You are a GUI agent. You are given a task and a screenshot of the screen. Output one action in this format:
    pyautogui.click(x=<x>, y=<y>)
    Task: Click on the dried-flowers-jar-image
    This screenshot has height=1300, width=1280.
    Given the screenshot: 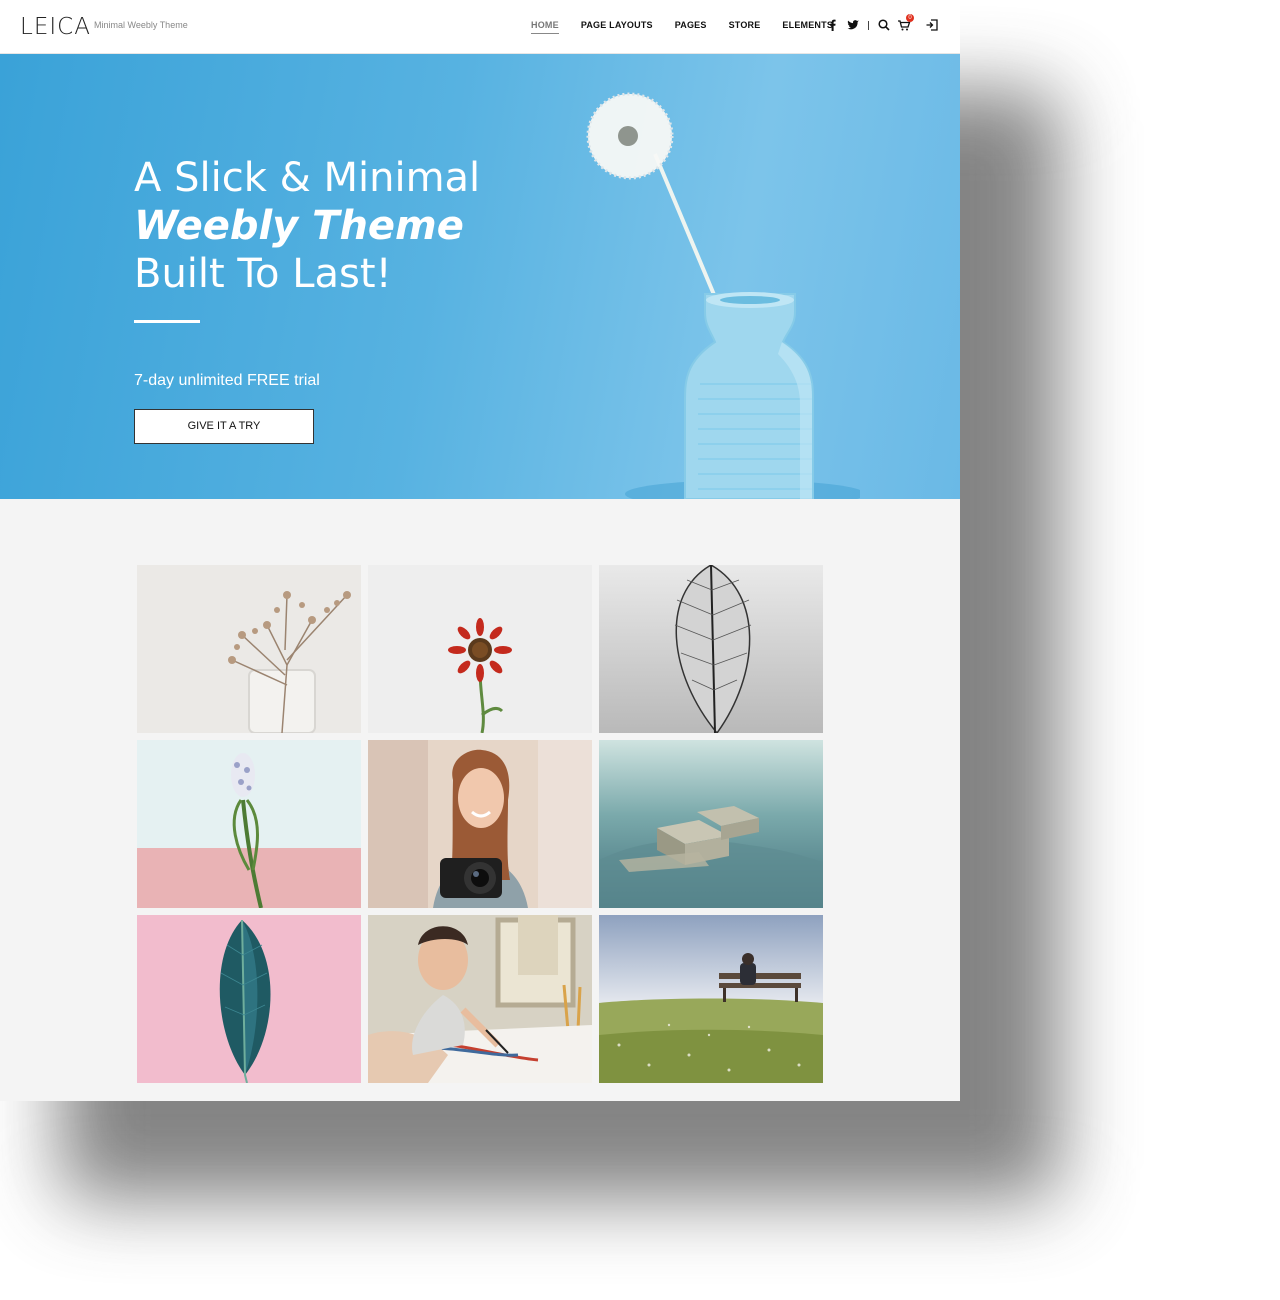 What is the action you would take?
    pyautogui.click(x=249, y=649)
    